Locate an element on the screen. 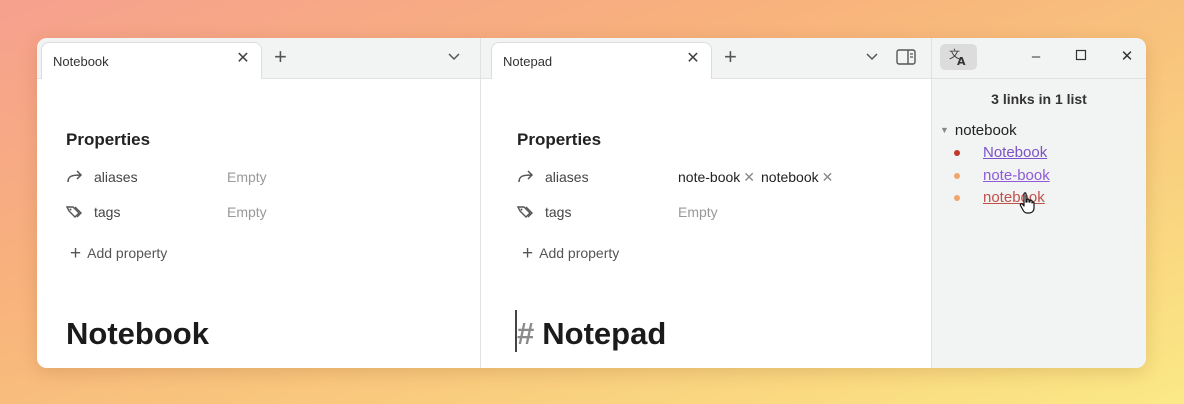 Image resolution: width=1184 pixels, height=404 pixels. tab-label: Notepad is located at coordinates (528, 61).